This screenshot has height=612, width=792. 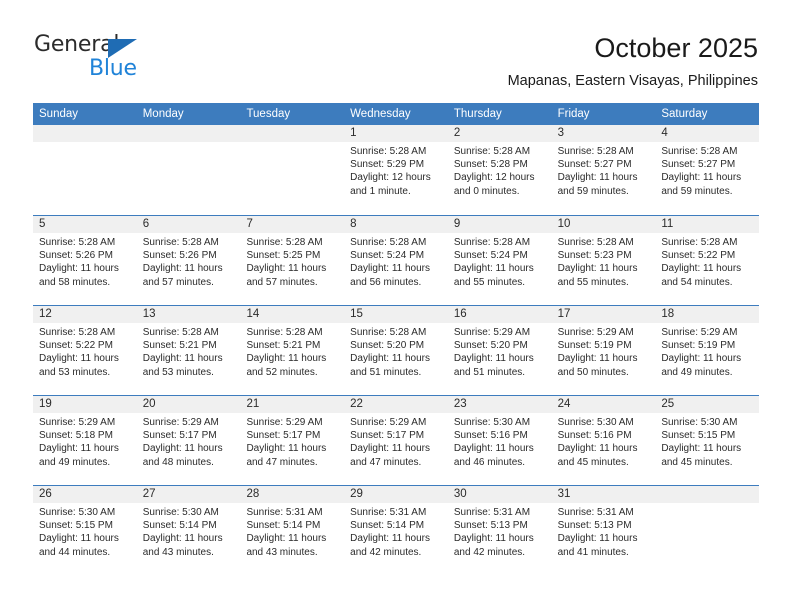 I want to click on generalblue-logo: General Blue, so click(x=134, y=59).